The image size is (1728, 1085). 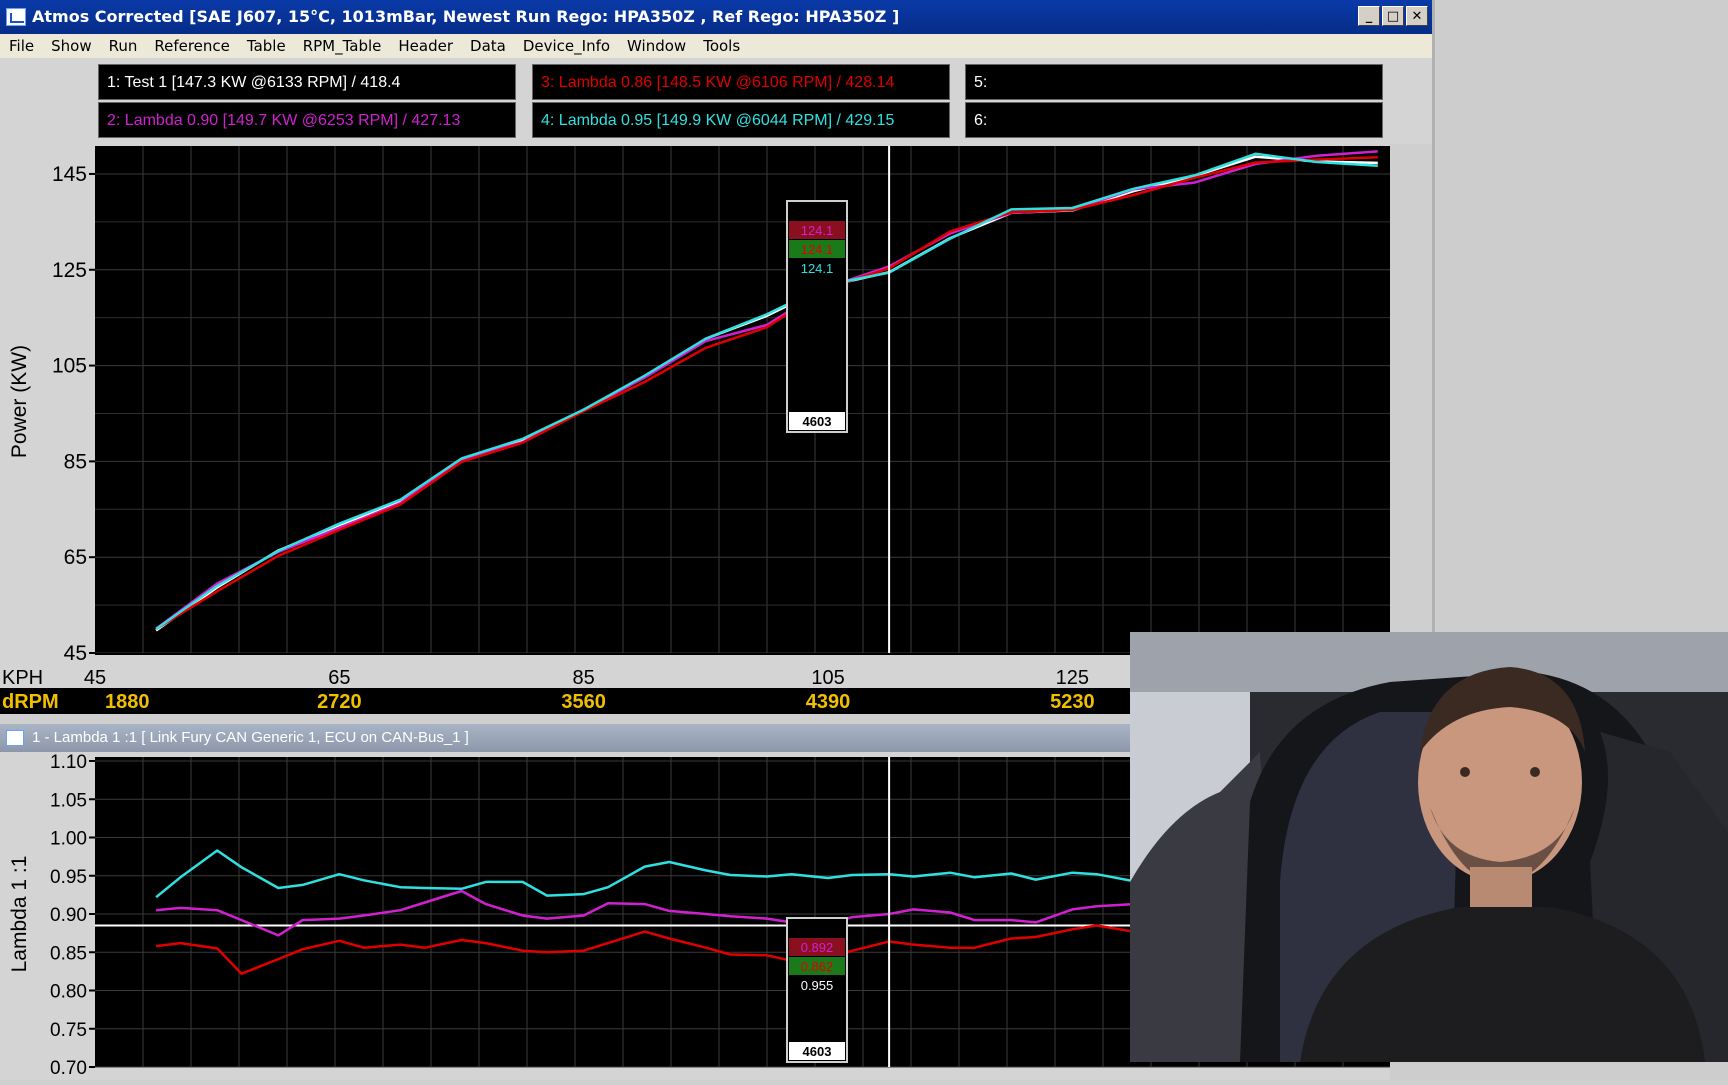 I want to click on menu-run: Run, so click(x=123, y=46).